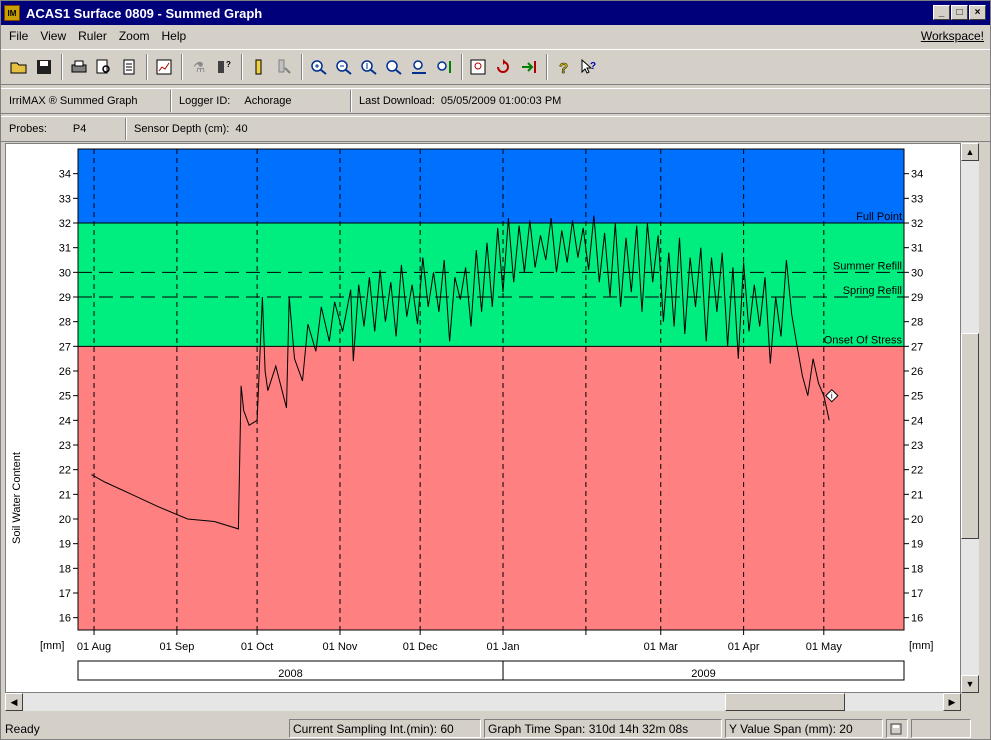  Describe the element at coordinates (495, 36) in the screenshot. I see `menu-bar: File View Ruler Zoom Help Workspace!` at that location.